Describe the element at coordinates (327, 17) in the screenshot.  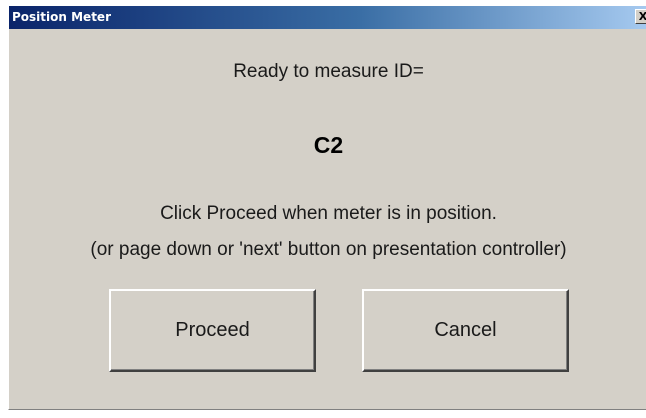
I see `title-bar: Position Meter X` at that location.